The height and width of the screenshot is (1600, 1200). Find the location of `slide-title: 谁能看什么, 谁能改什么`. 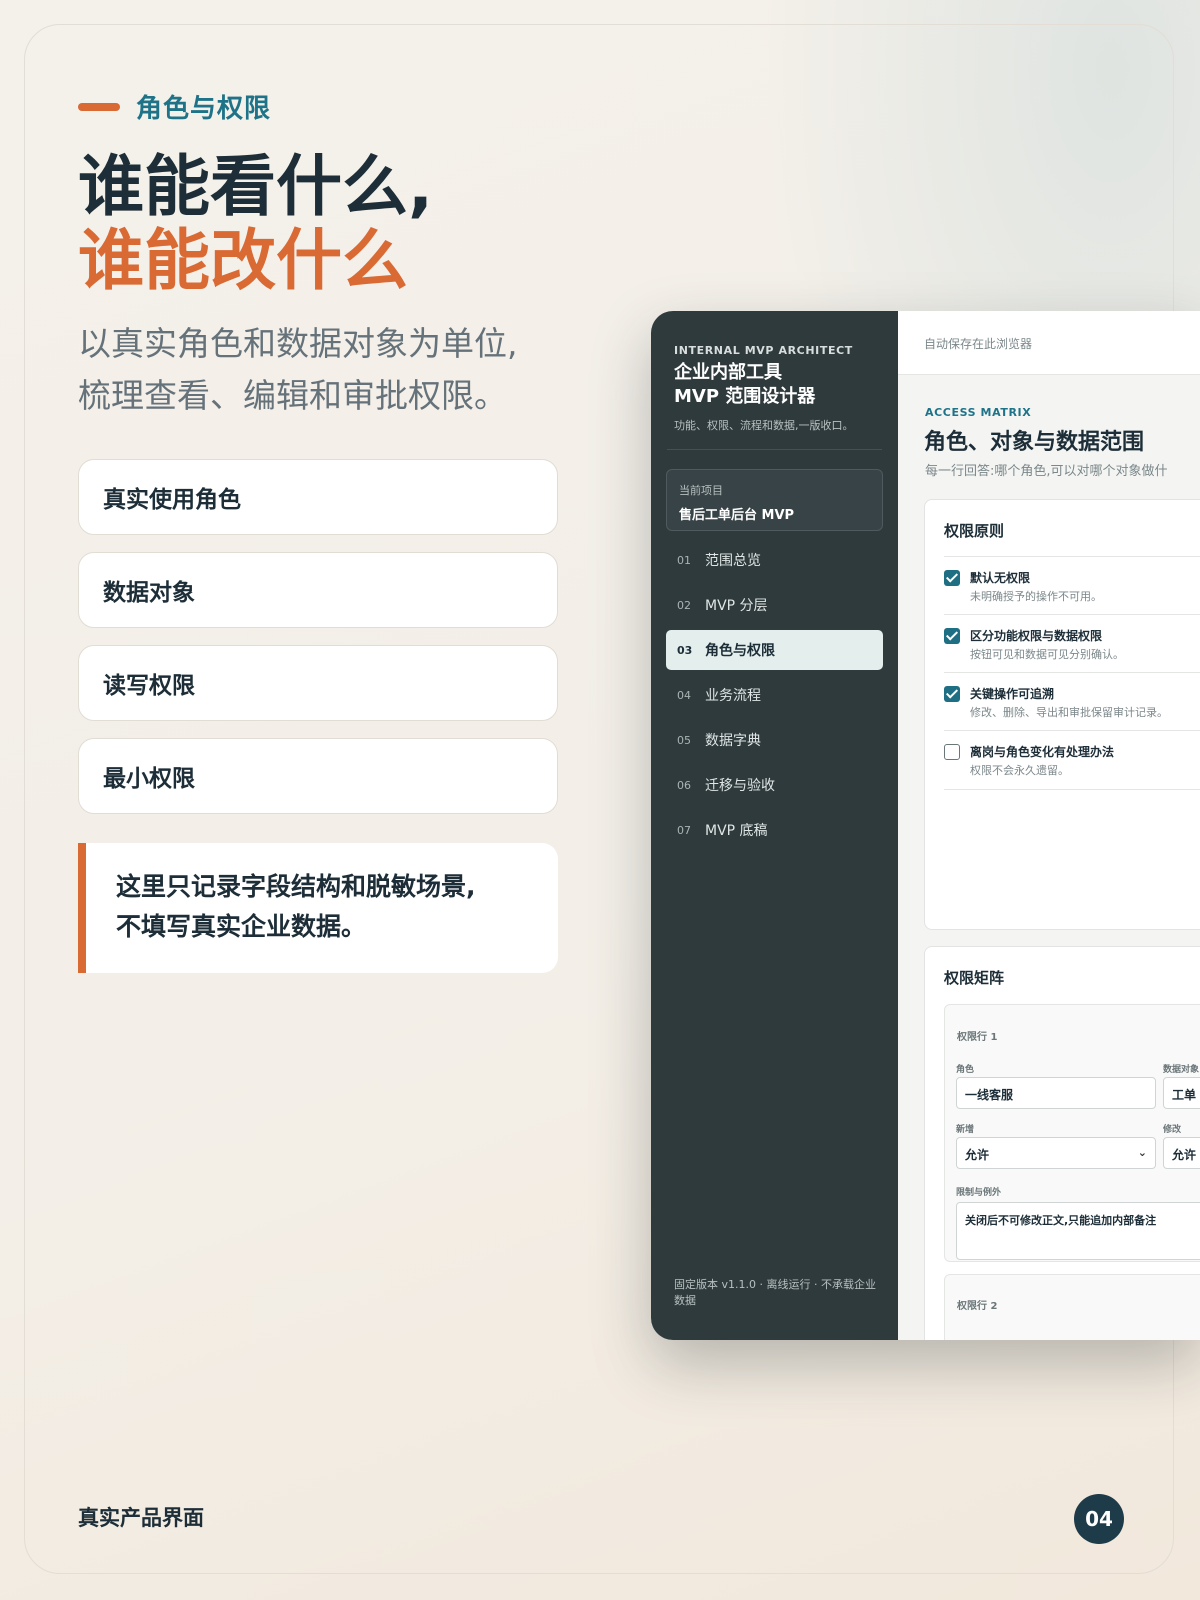

slide-title: 谁能看什么, 谁能改什么 is located at coordinates (255, 224).